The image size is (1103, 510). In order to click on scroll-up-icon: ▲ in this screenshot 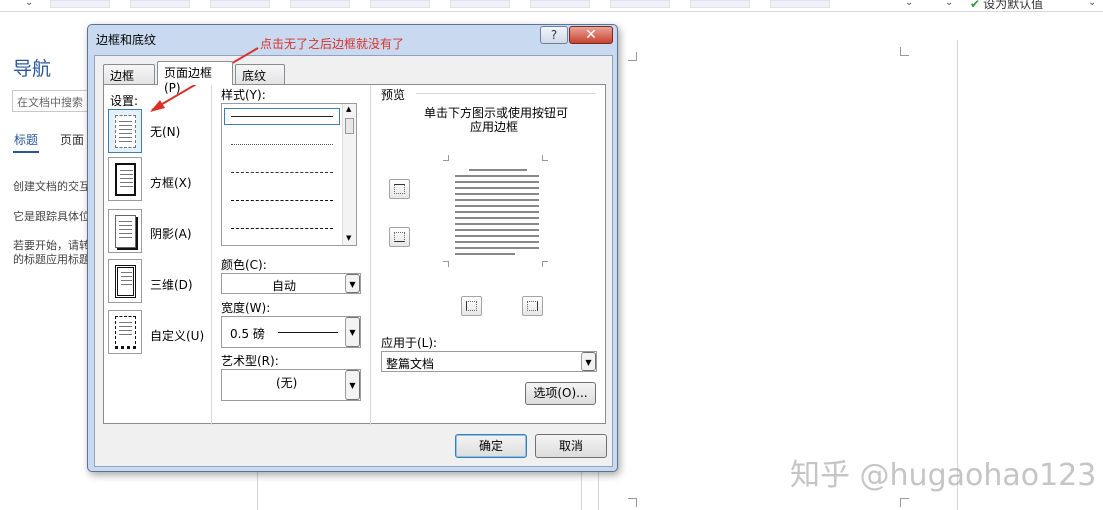, I will do `click(348, 109)`.